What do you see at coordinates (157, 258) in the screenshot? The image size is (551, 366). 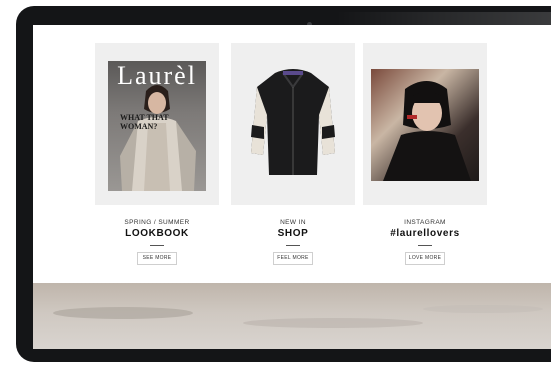 I see `see-more-button: SEE MORE` at bounding box center [157, 258].